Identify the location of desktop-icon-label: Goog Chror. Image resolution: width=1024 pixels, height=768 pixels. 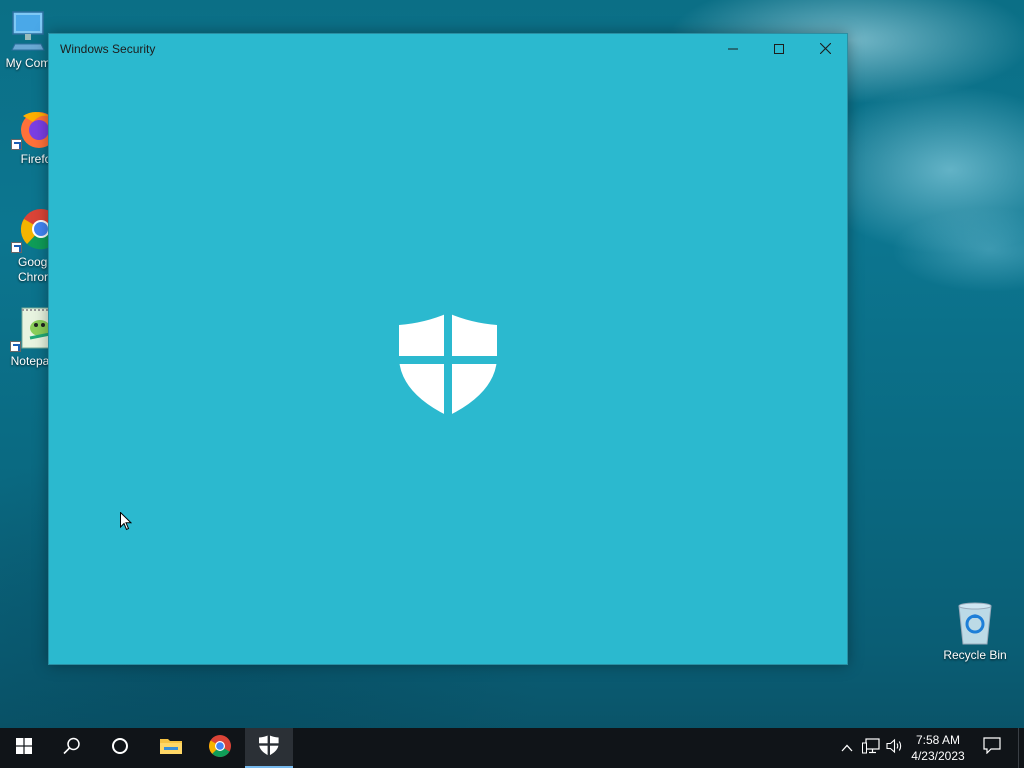
(33, 269).